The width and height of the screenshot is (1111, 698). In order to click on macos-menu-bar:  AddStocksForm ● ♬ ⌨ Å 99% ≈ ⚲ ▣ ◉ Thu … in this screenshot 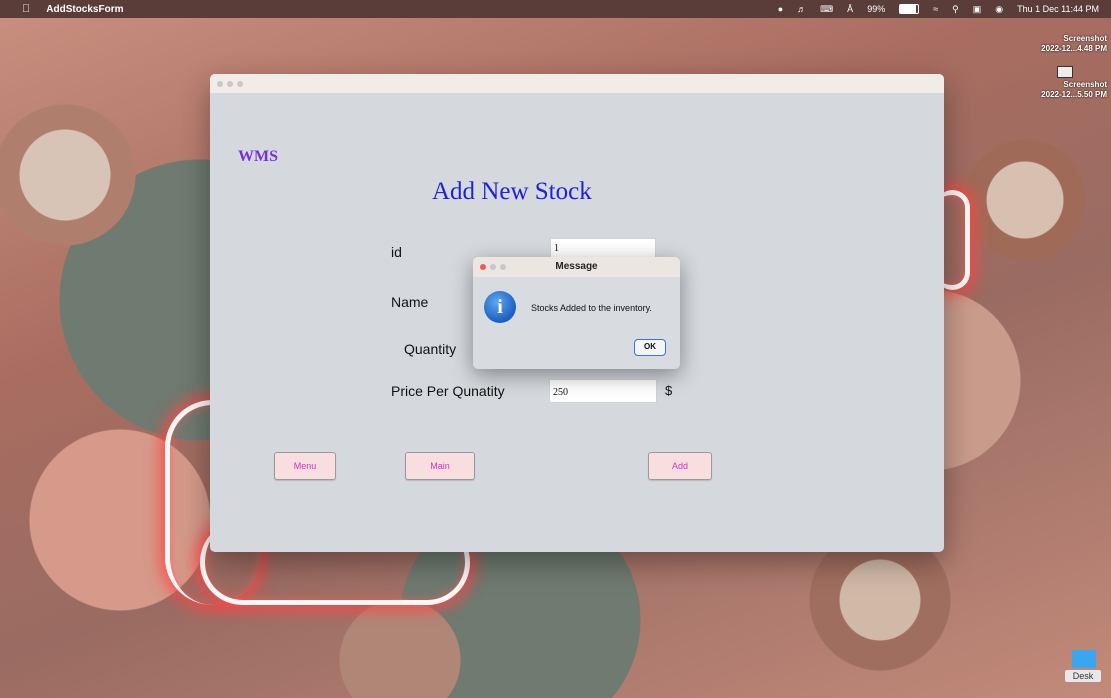, I will do `click(555, 9)`.